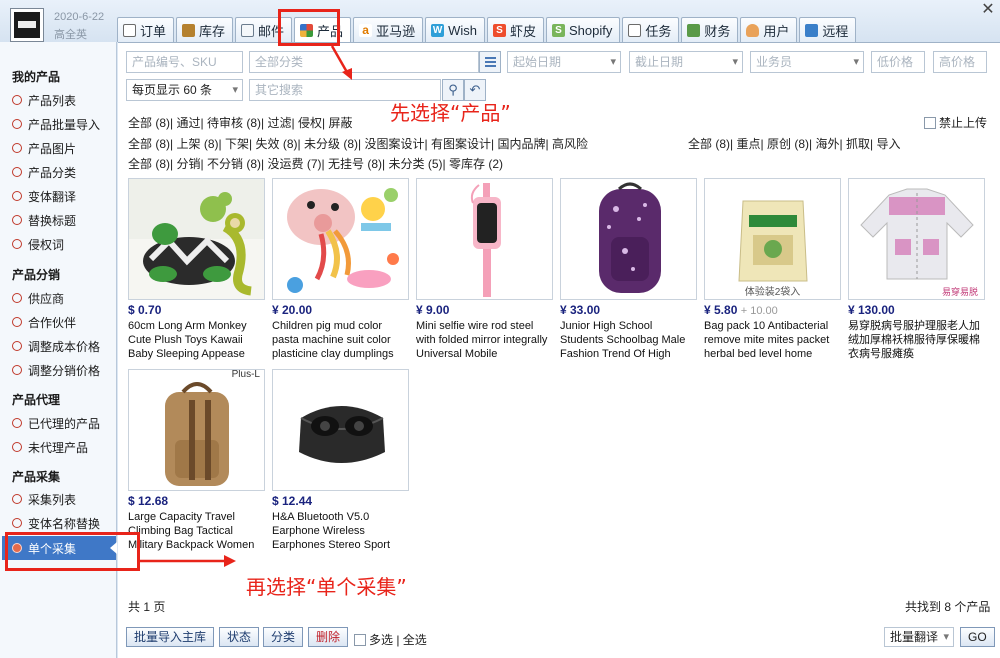 This screenshot has height=658, width=1000. I want to click on sidebar-item-batch-import: 产品批量导入, so click(64, 124).